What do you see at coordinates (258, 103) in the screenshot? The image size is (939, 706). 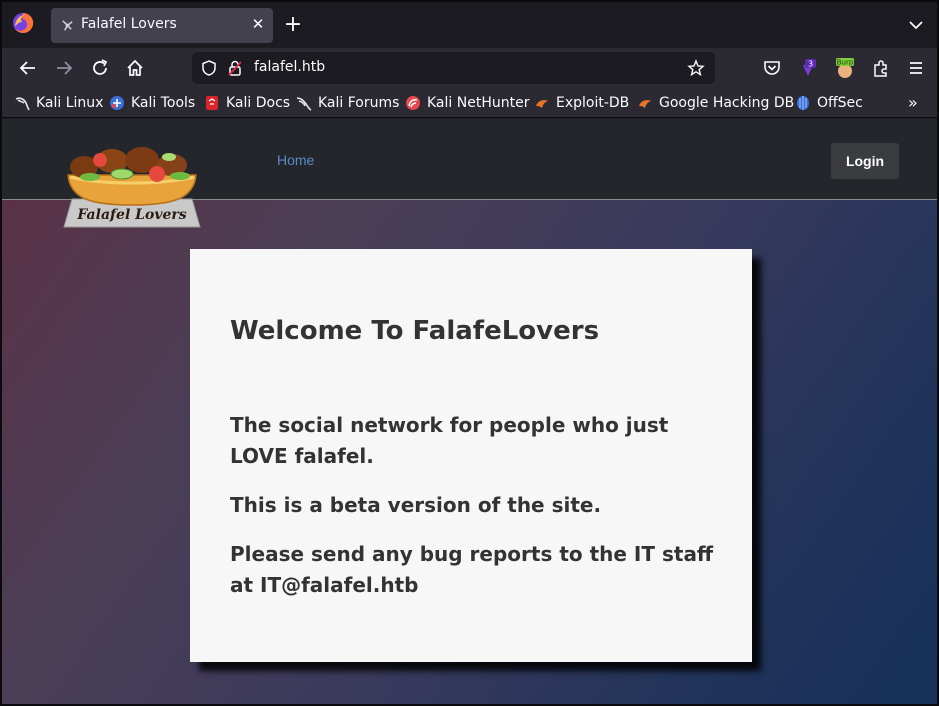 I see `bookmark-label: Kali Docs` at bounding box center [258, 103].